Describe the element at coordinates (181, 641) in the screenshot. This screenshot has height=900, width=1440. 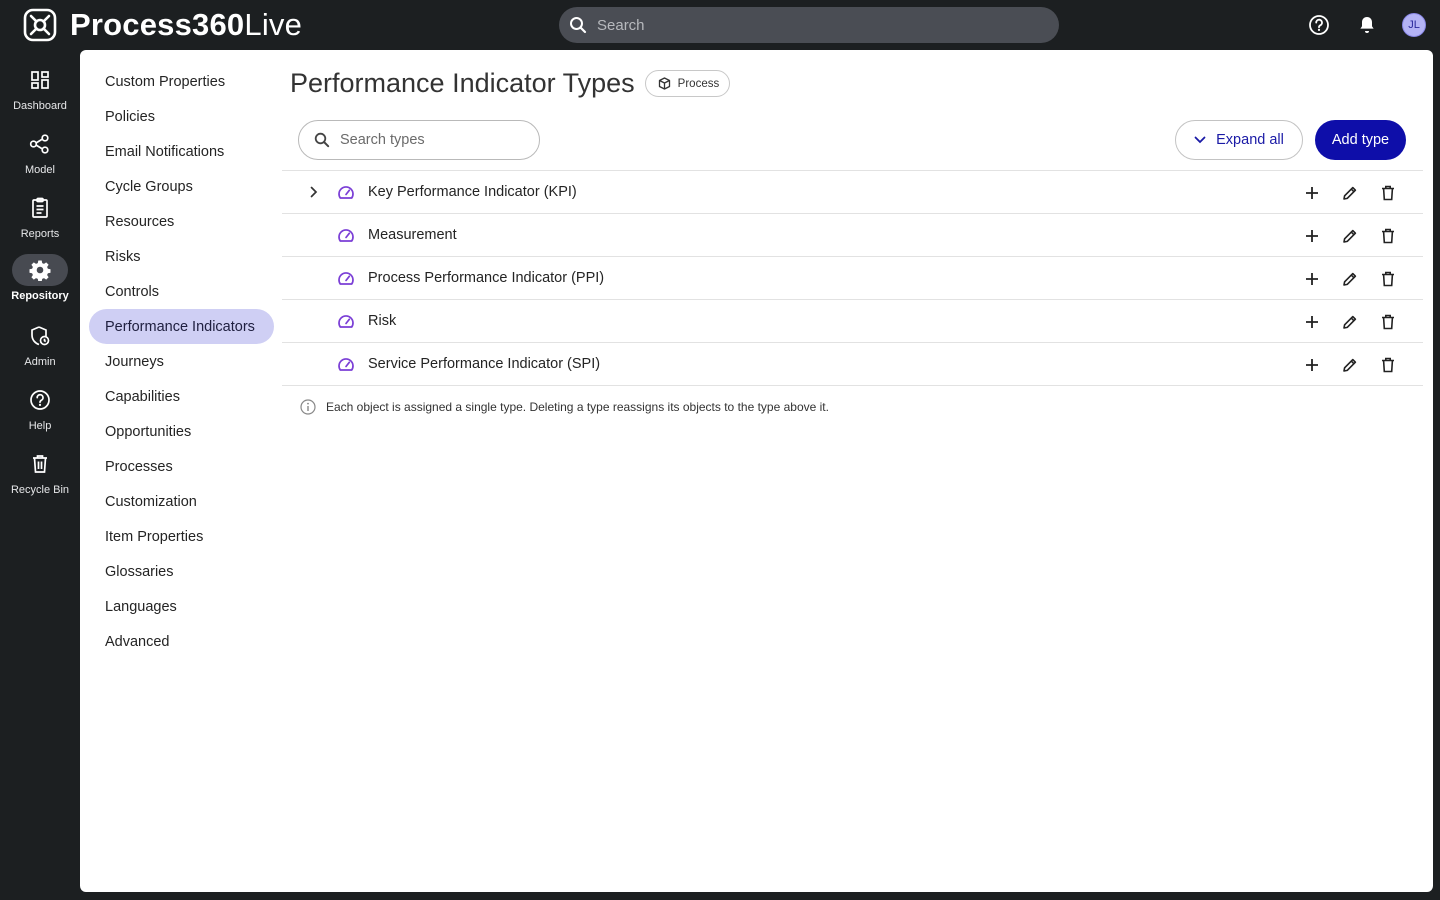
I see `subnav-item-advanced: Advanced` at that location.